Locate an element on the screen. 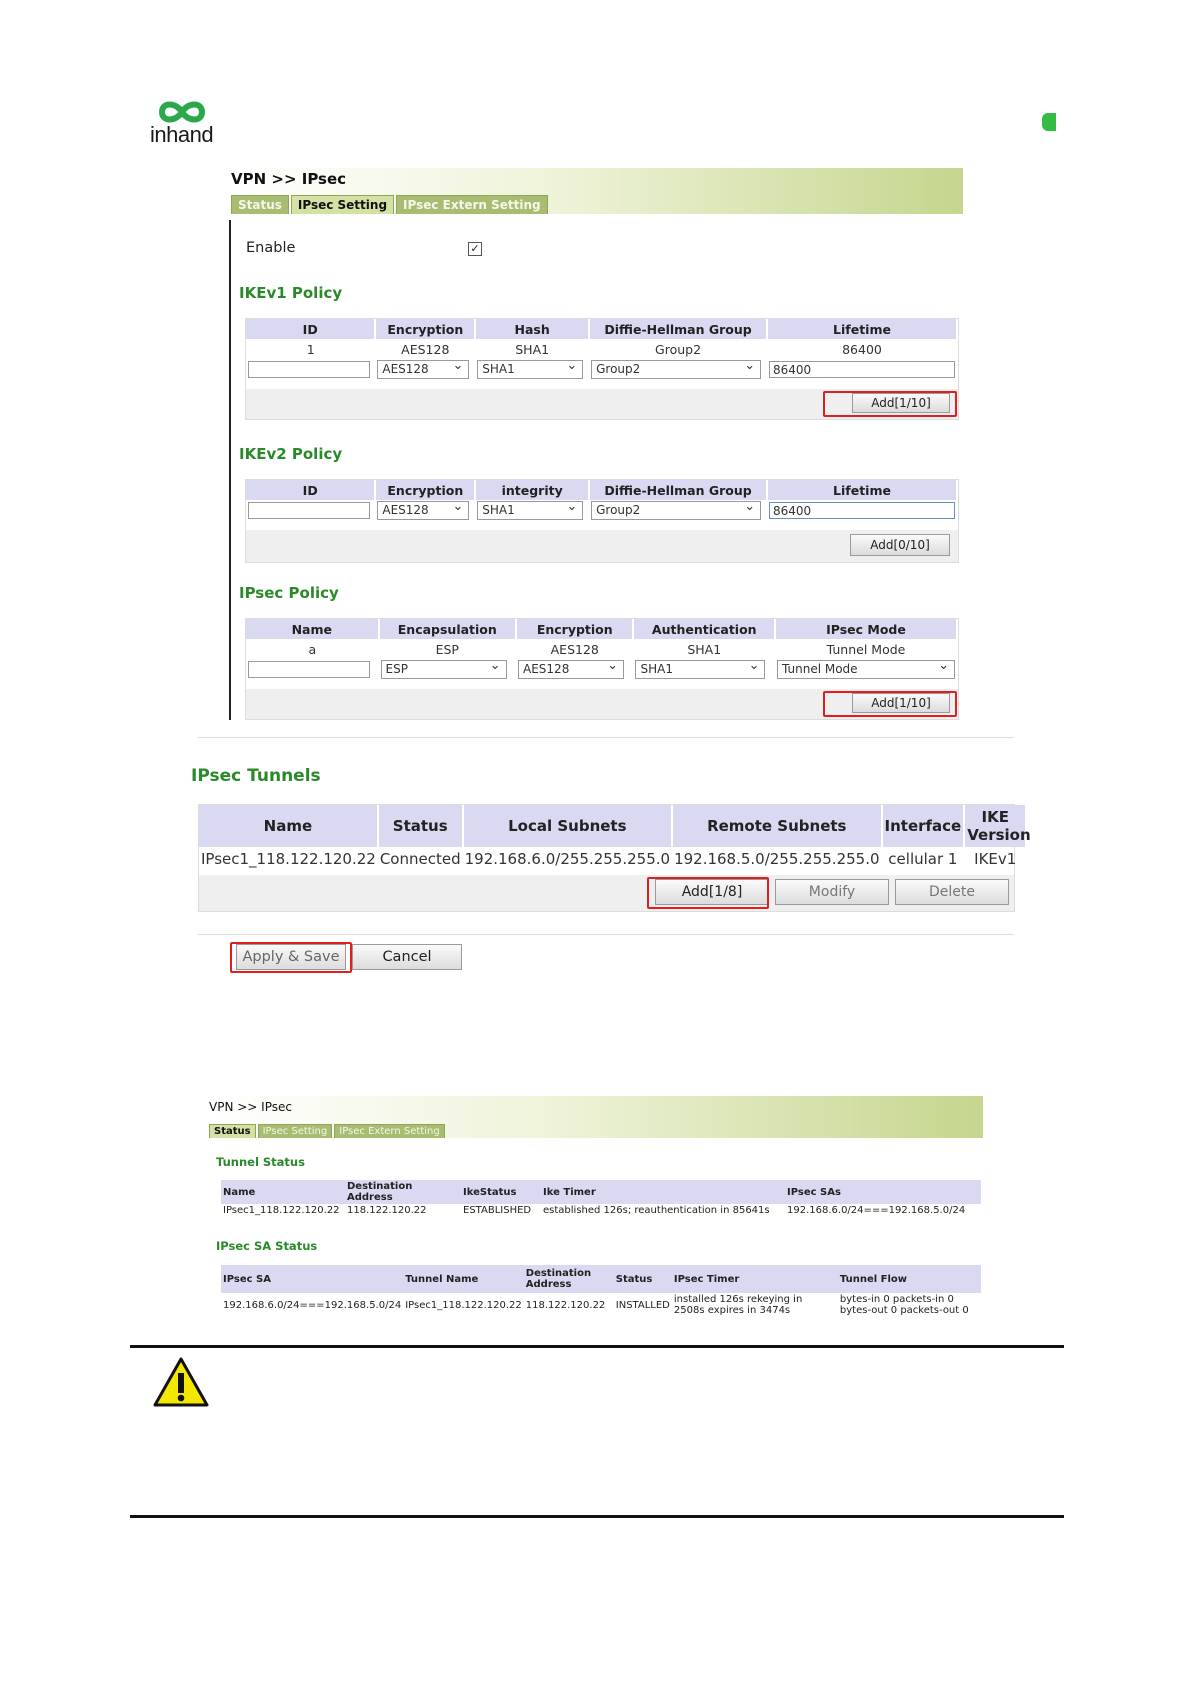  col-header: Tunnel Name is located at coordinates (463, 1279).